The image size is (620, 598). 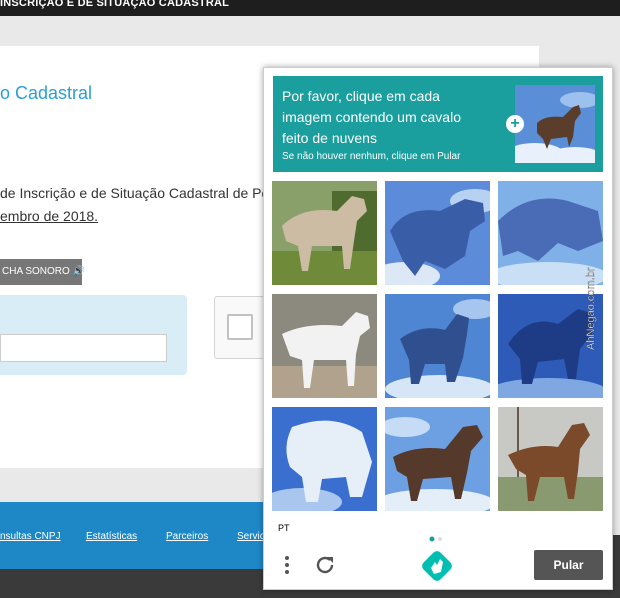 I want to click on instruction-line-1: Por favor, clique em cada, so click(x=361, y=96).